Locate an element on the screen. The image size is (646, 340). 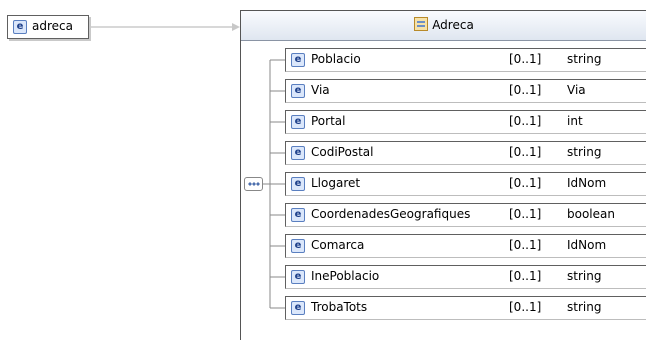
child-element-row: e CoordenadesGeografiques [0..1] boolean is located at coordinates (323, 215).